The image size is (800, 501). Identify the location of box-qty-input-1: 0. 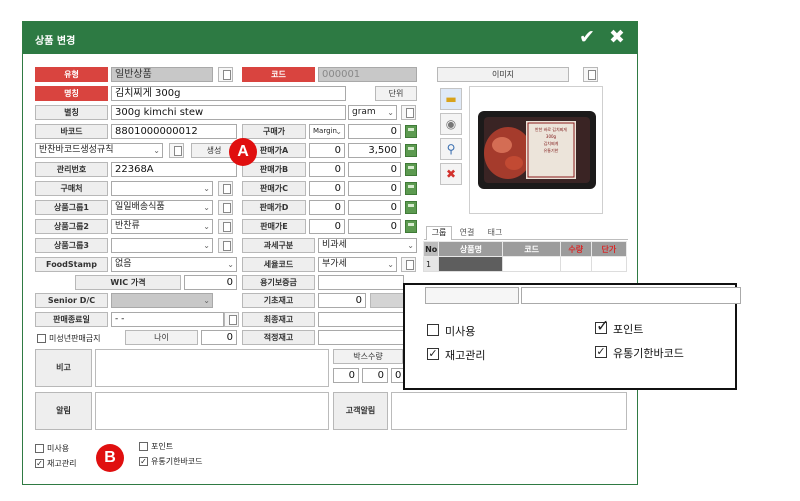
(346, 375).